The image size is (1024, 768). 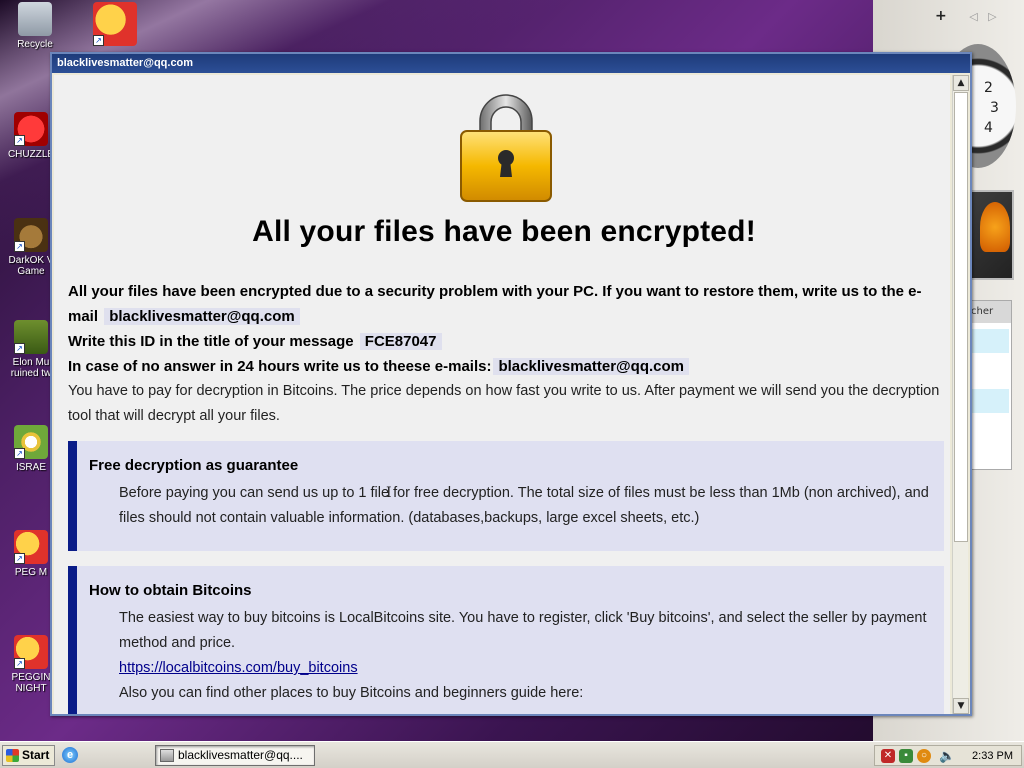 I want to click on start-label: Start, so click(x=36, y=755).